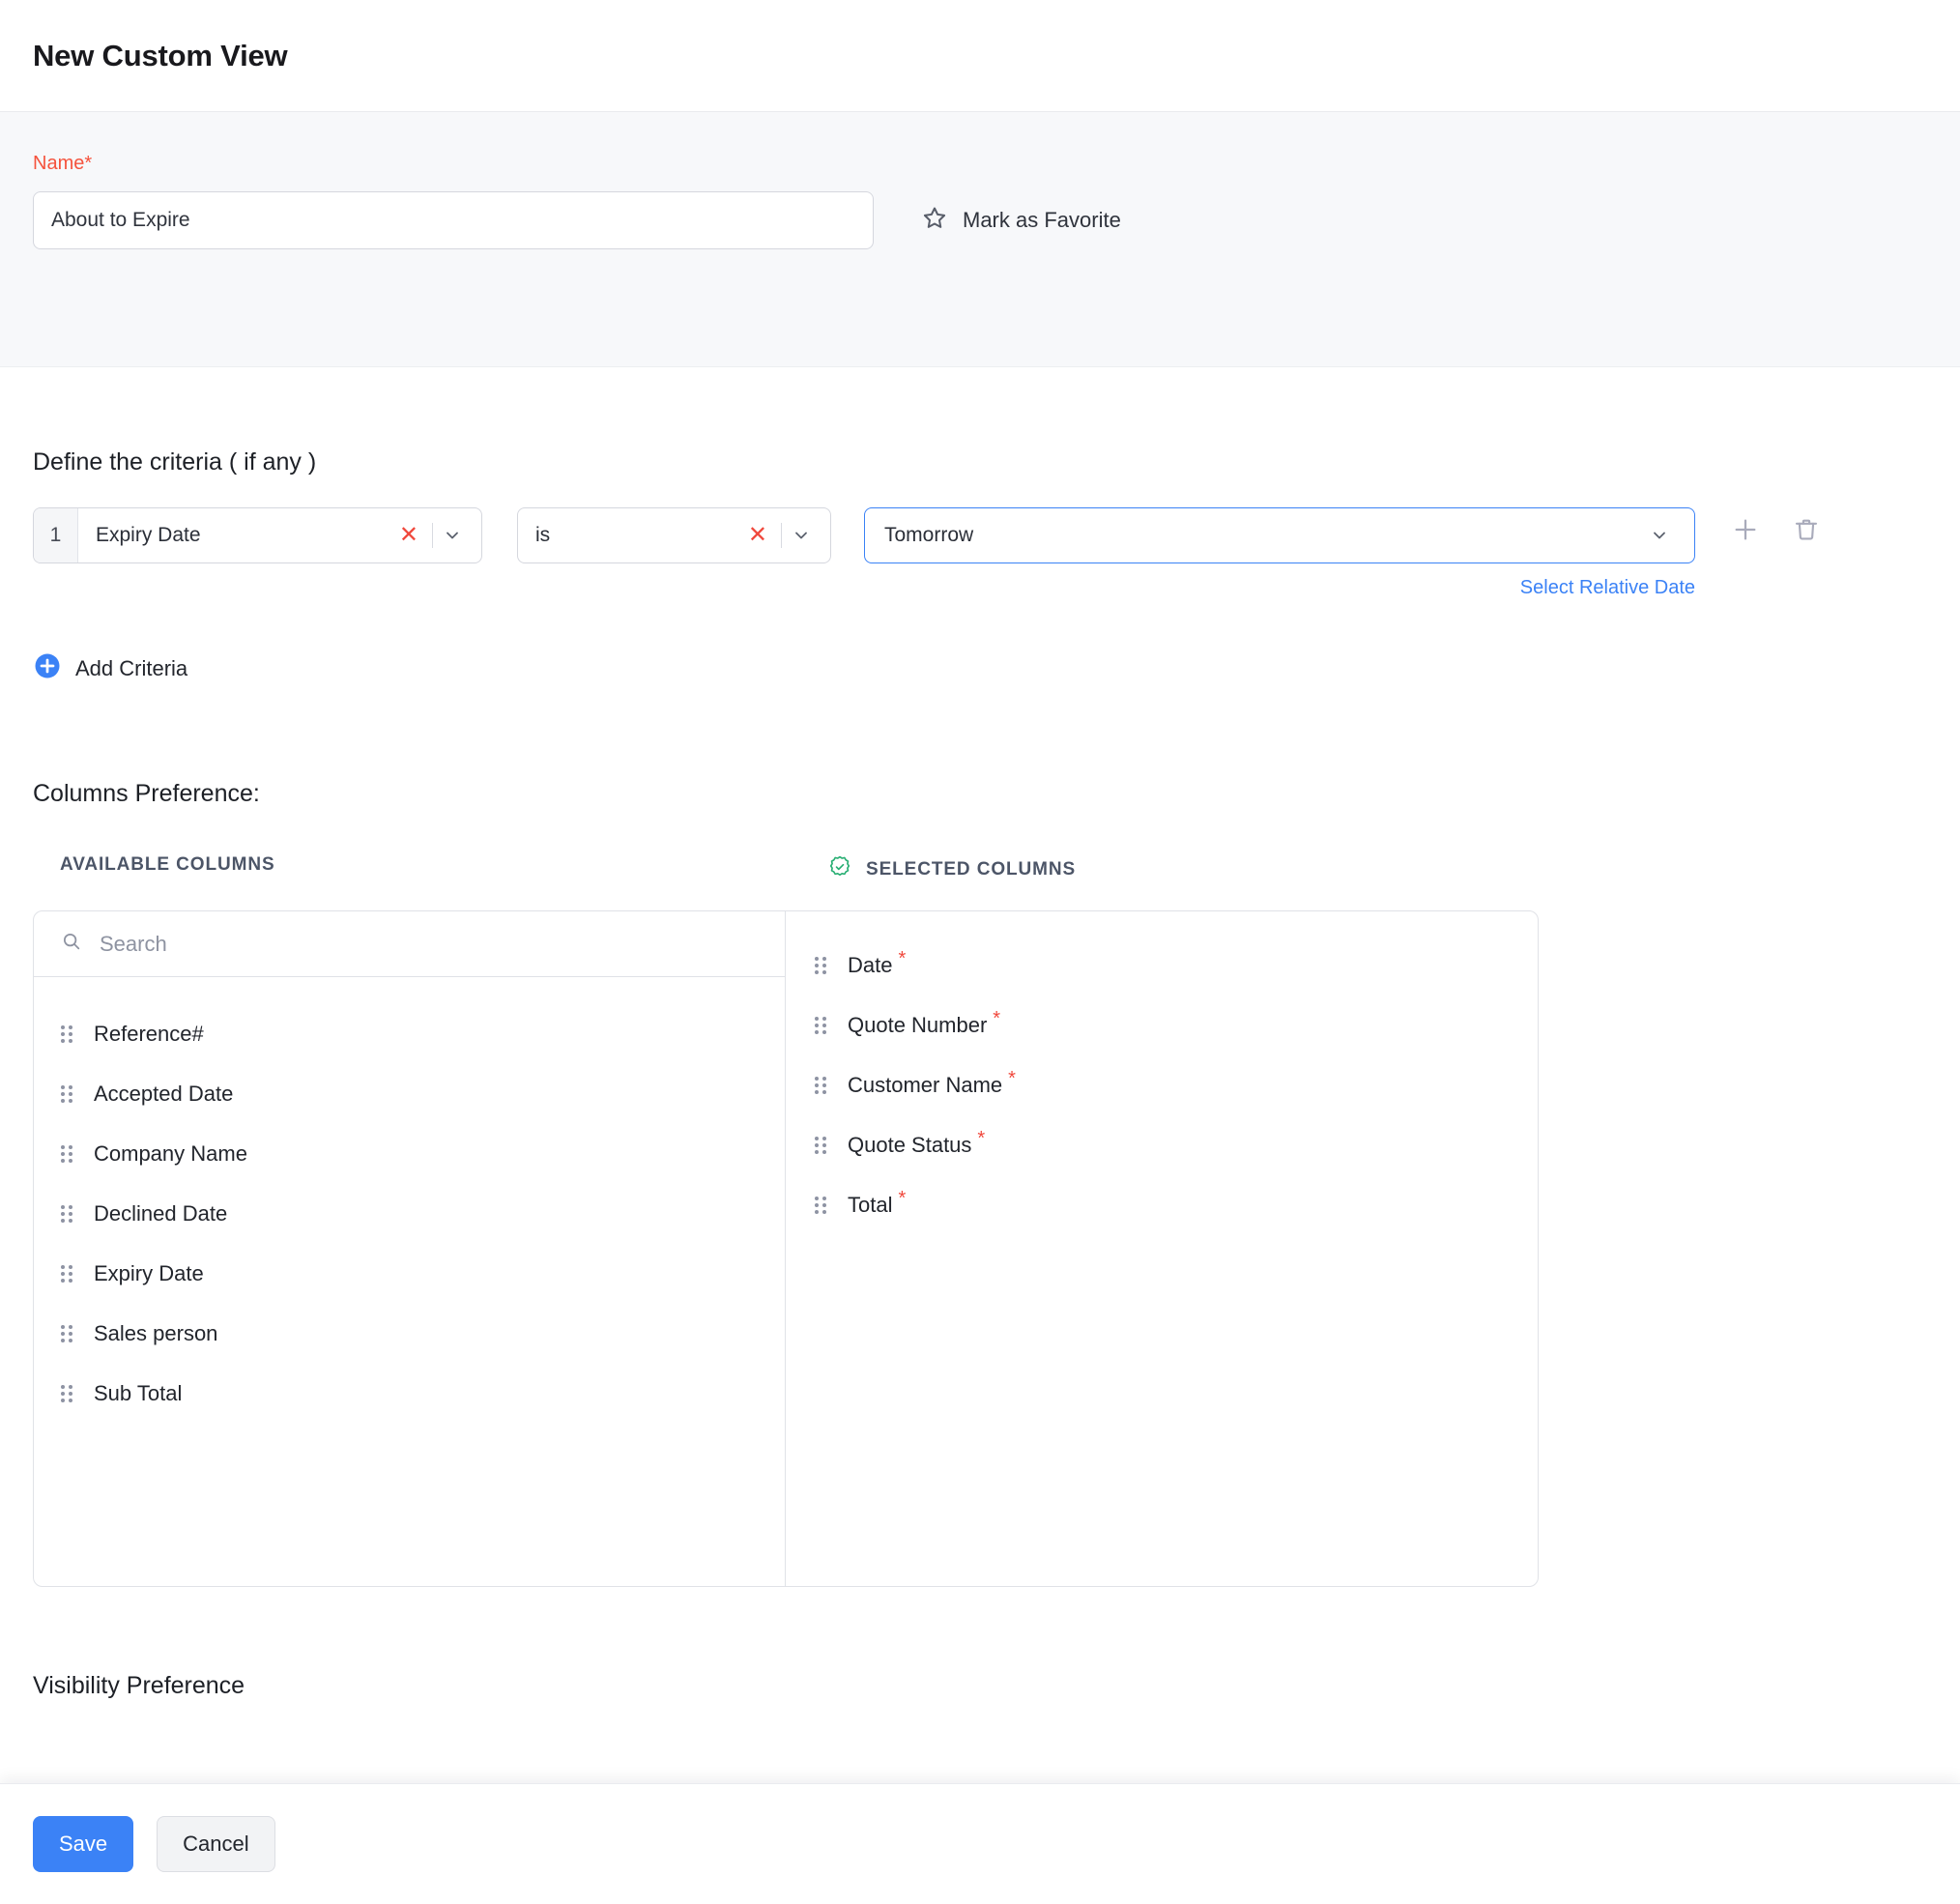 The image size is (1960, 1904). I want to click on available-columns-heading: AVAILABLE COLUMNS, so click(167, 865).